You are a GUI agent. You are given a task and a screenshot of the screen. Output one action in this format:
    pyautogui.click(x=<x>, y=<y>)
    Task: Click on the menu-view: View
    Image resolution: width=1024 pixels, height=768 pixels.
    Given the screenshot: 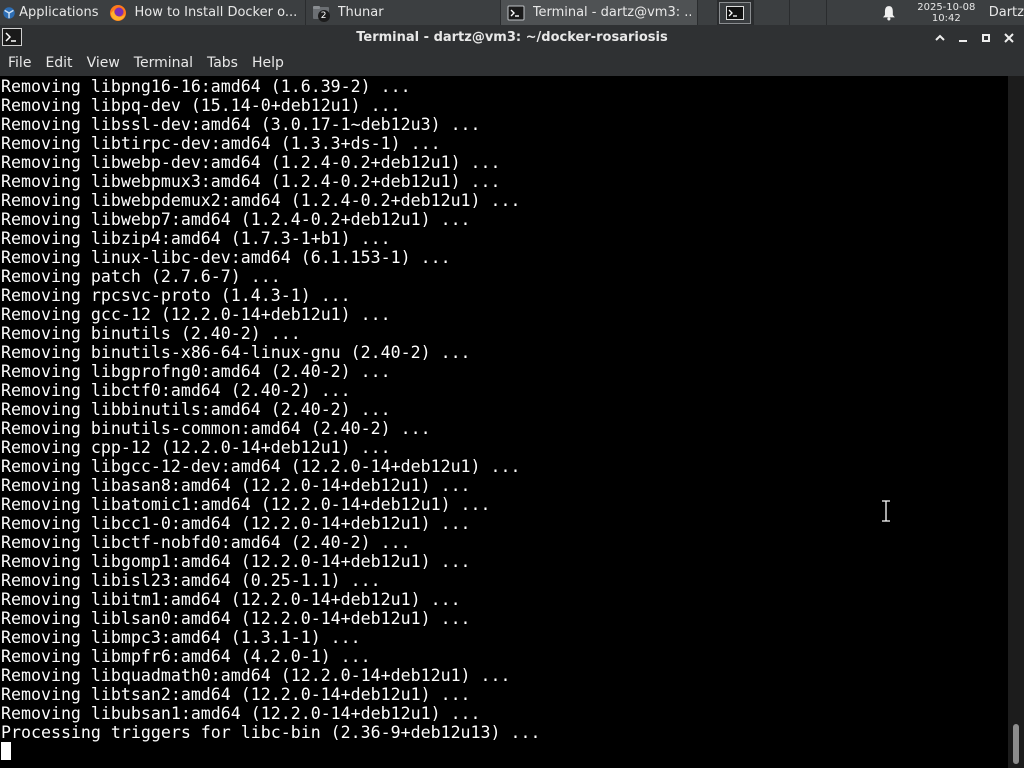 What is the action you would take?
    pyautogui.click(x=103, y=63)
    